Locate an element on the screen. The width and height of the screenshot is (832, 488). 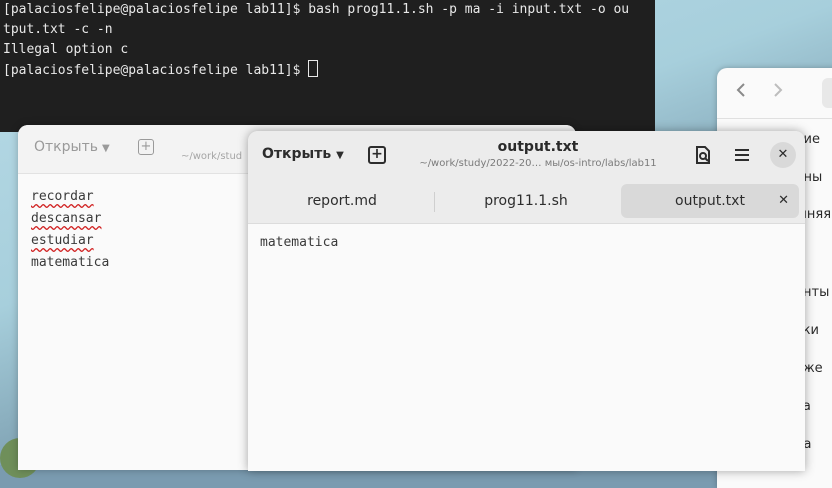
path-bar is located at coordinates (827, 93).